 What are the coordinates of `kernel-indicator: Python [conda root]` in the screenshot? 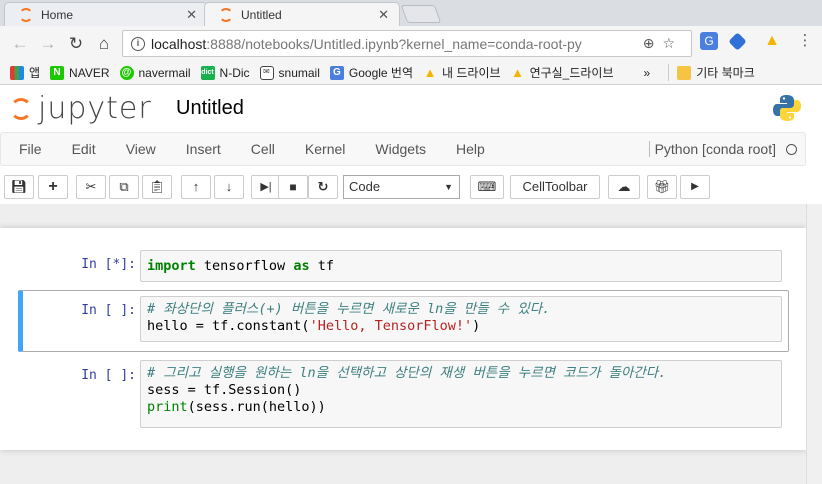 It's located at (722, 149).